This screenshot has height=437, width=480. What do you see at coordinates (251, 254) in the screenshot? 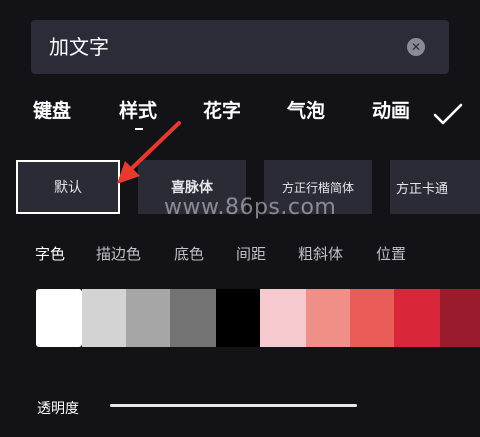
I see `subtab-spacing: 间距` at bounding box center [251, 254].